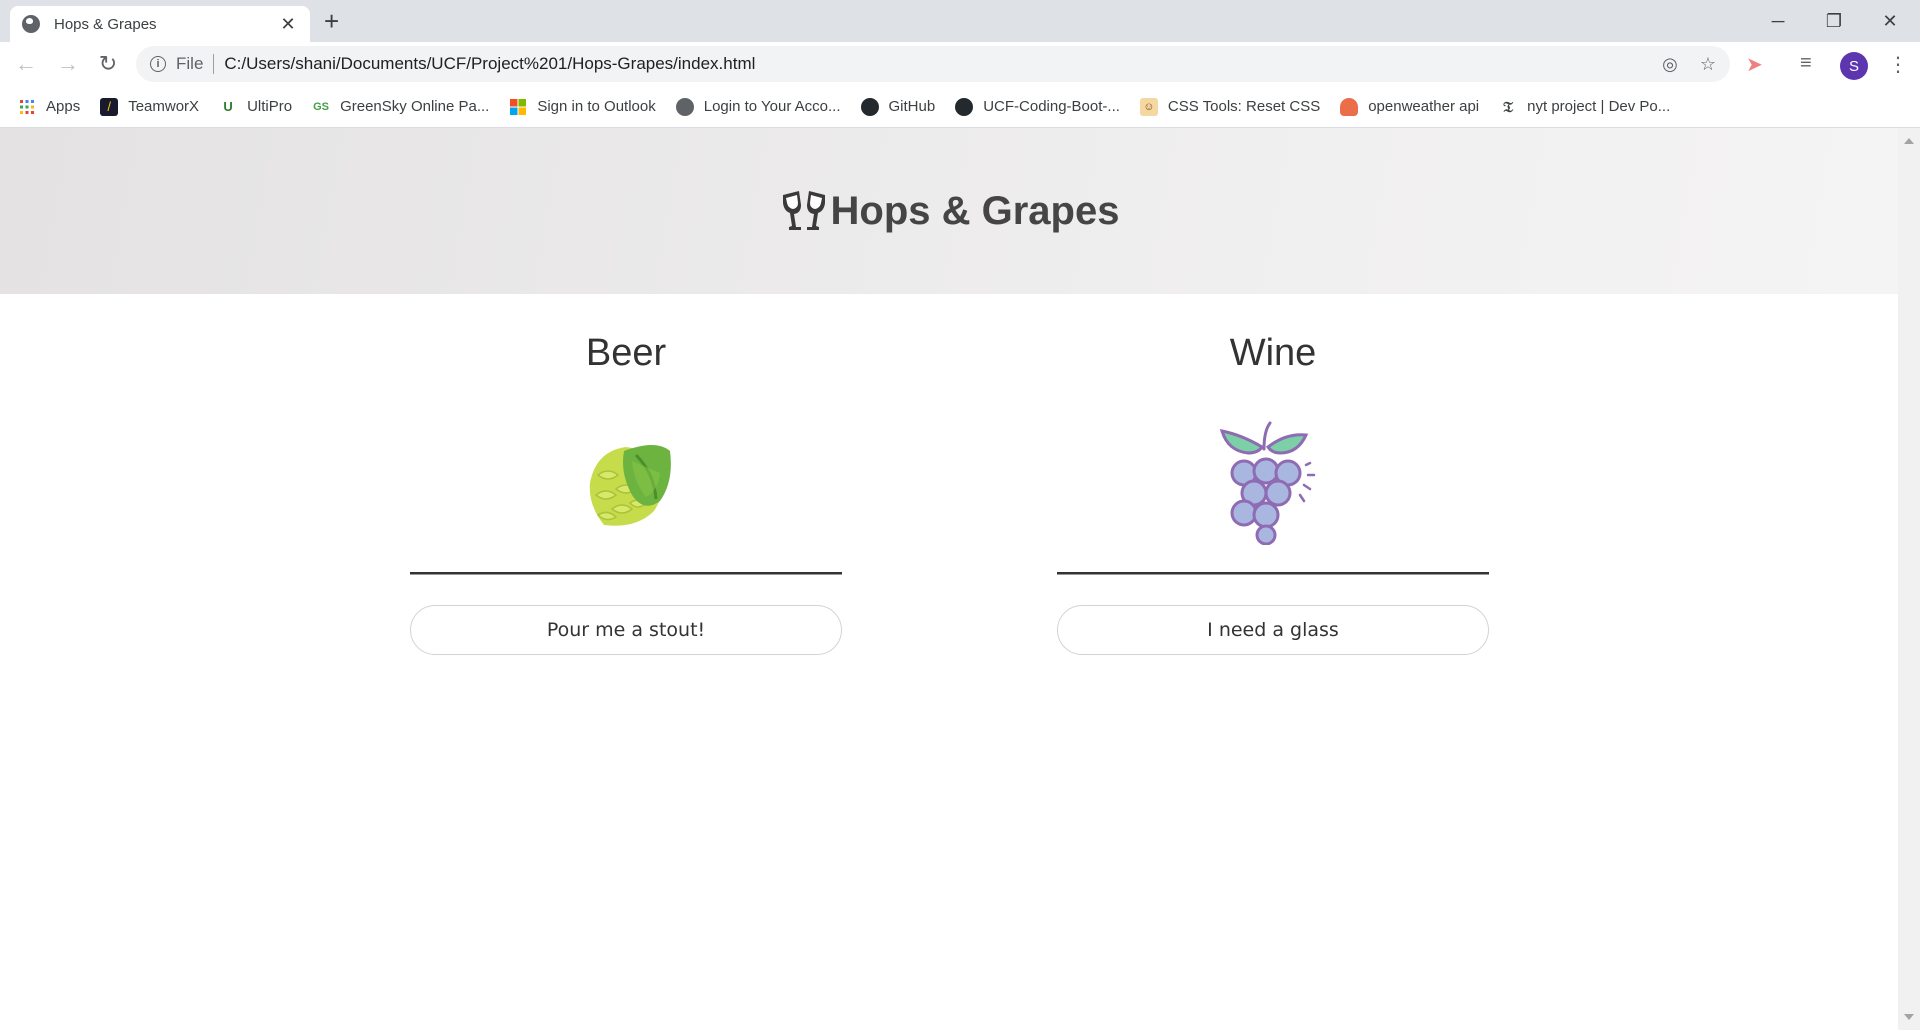 This screenshot has width=1920, height=1030. Describe the element at coordinates (1244, 106) in the screenshot. I see `bookmark-label: CSS Tools: Reset CSS` at that location.